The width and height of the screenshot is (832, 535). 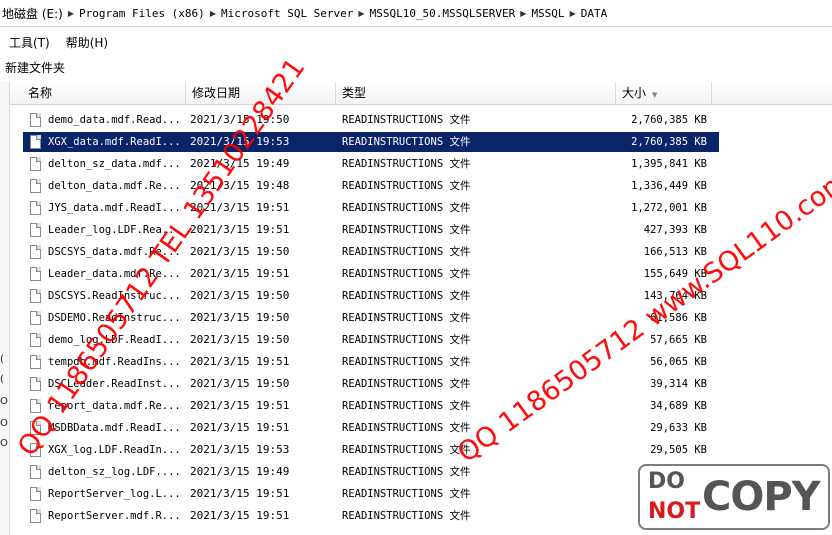 I want to click on sort-descending-icon: ▼, so click(x=655, y=95).